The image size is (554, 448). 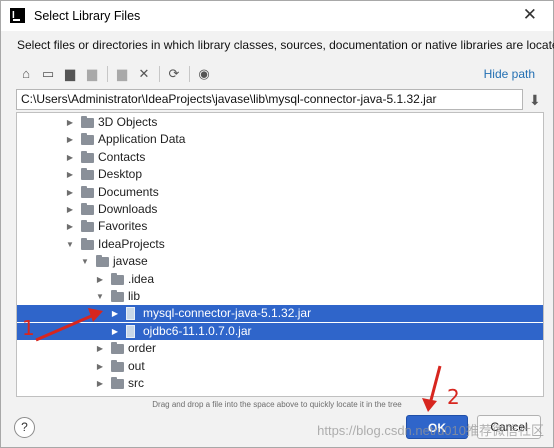 I want to click on tree-row-label: Contacts, so click(x=122, y=156).